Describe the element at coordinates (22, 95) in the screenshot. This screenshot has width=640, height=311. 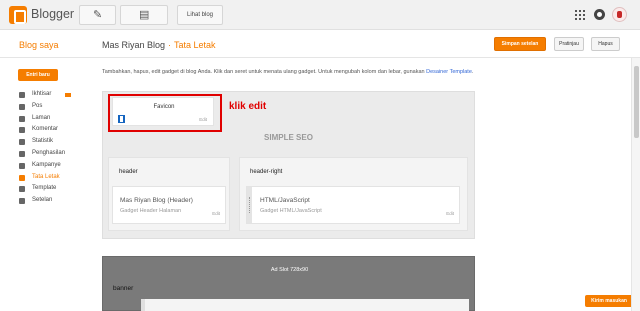
I see `home-icon` at that location.